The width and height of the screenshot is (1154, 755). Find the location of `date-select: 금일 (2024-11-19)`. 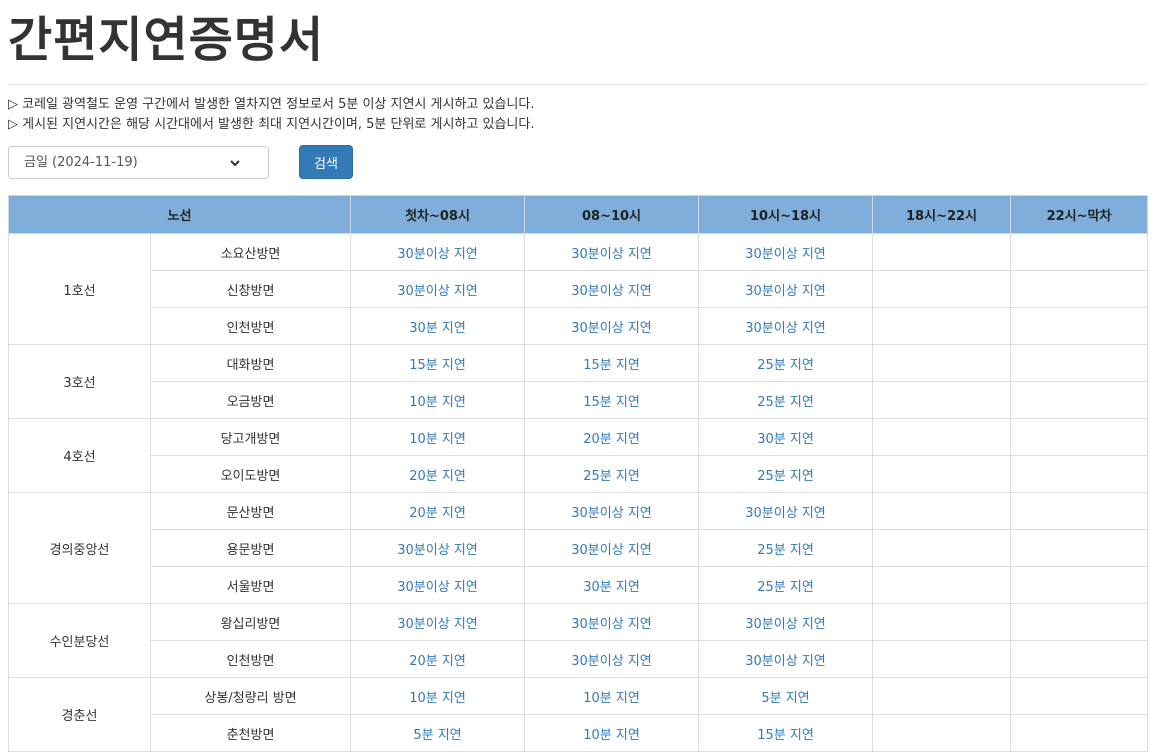

date-select: 금일 (2024-11-19) is located at coordinates (138, 162).